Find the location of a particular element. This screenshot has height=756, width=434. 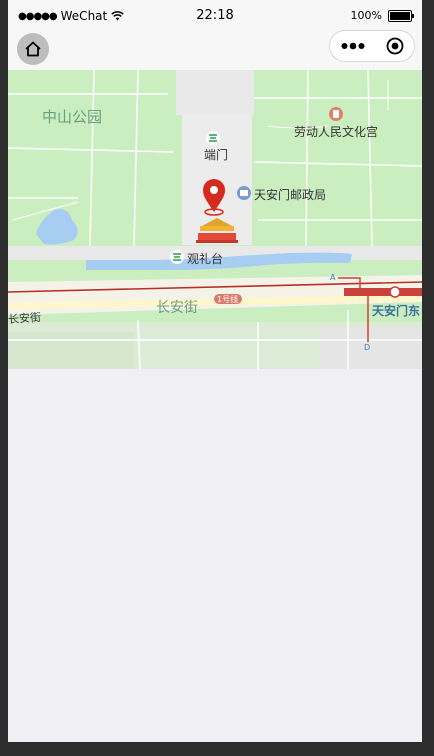

map-label-viewing-stand: 观礼台 is located at coordinates (205, 259).